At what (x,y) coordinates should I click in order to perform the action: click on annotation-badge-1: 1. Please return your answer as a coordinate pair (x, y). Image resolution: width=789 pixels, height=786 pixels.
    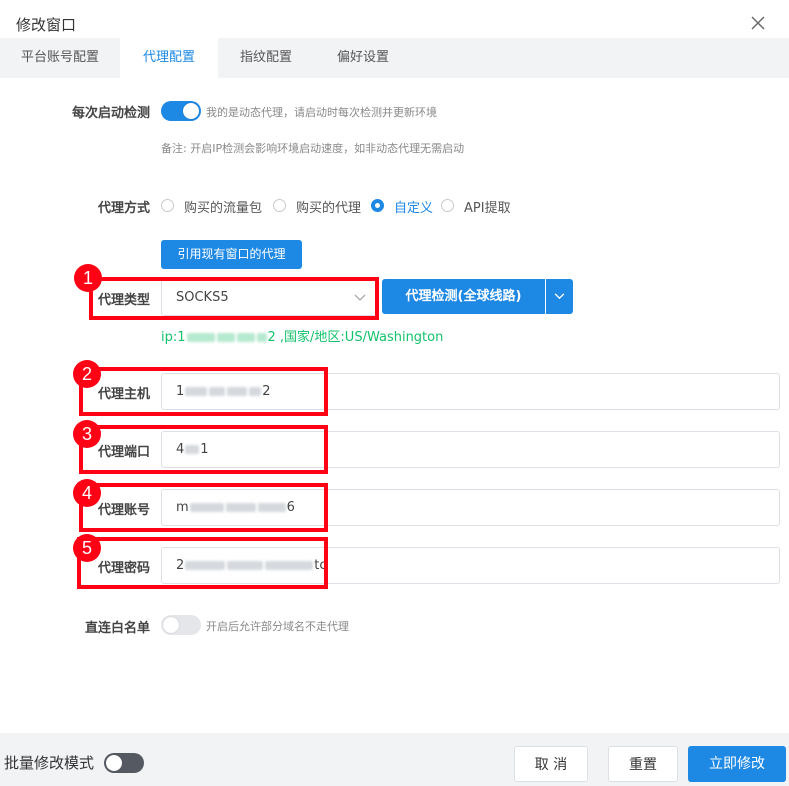
    Looking at the image, I should click on (88, 278).